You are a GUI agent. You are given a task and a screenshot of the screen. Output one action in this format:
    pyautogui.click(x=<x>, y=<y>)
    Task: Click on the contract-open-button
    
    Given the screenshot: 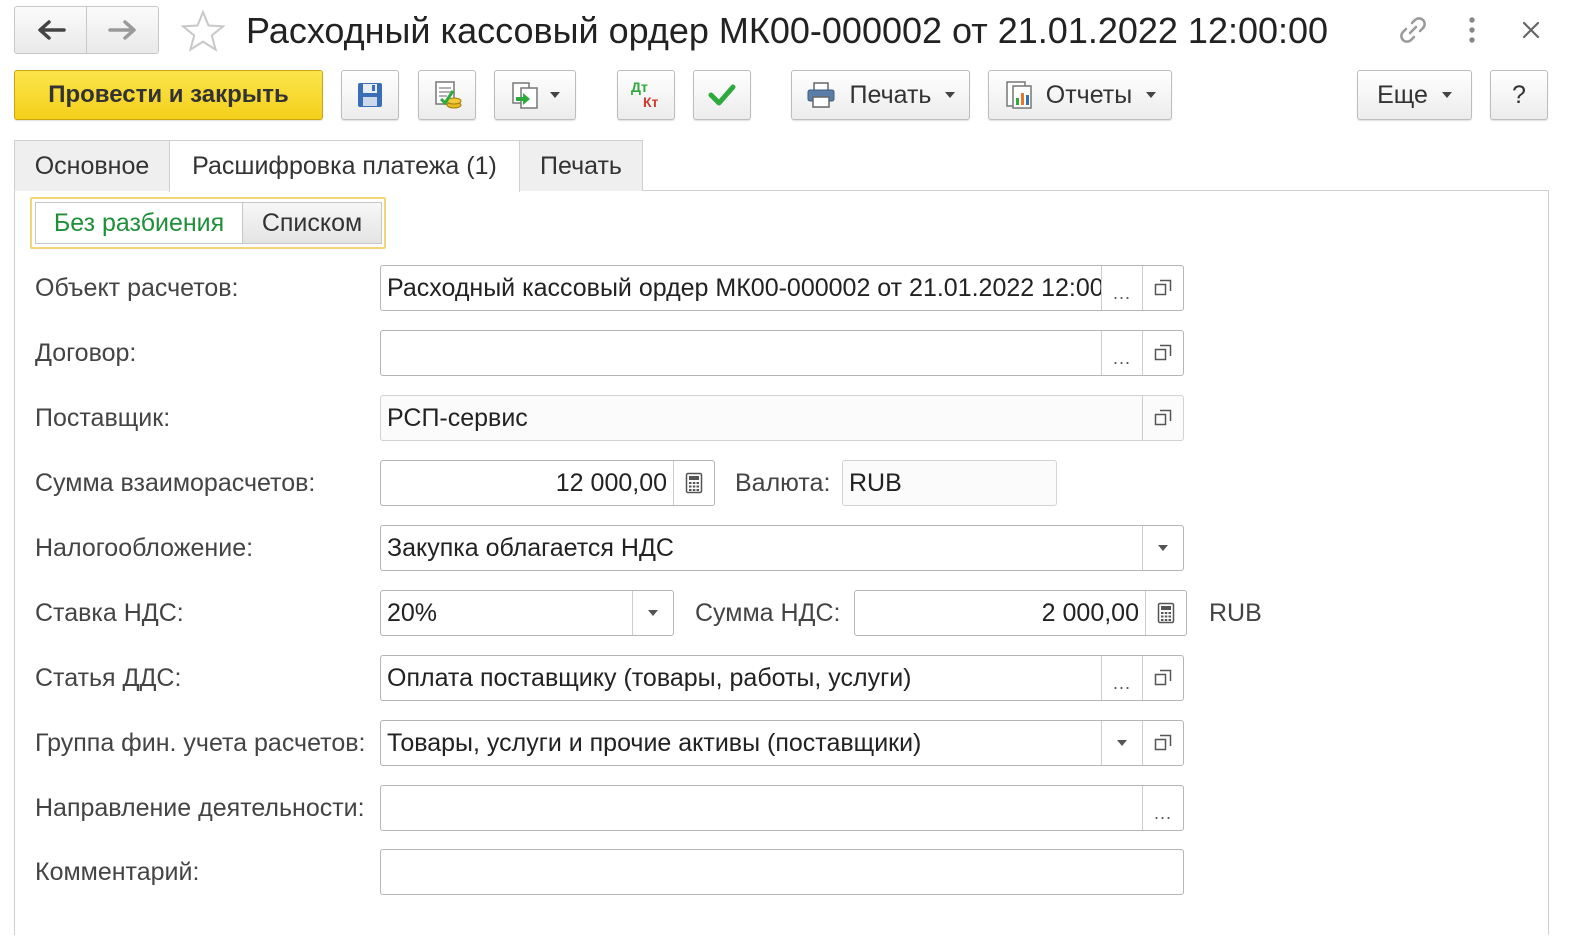 What is the action you would take?
    pyautogui.click(x=1162, y=353)
    